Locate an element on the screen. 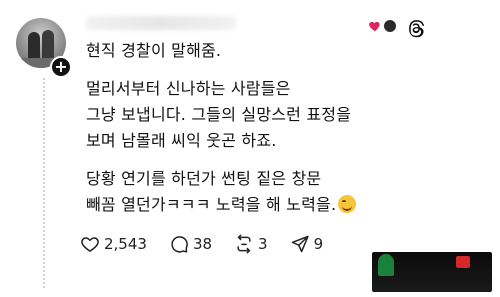 The width and height of the screenshot is (500, 297). username-blurred is located at coordinates (161, 23).